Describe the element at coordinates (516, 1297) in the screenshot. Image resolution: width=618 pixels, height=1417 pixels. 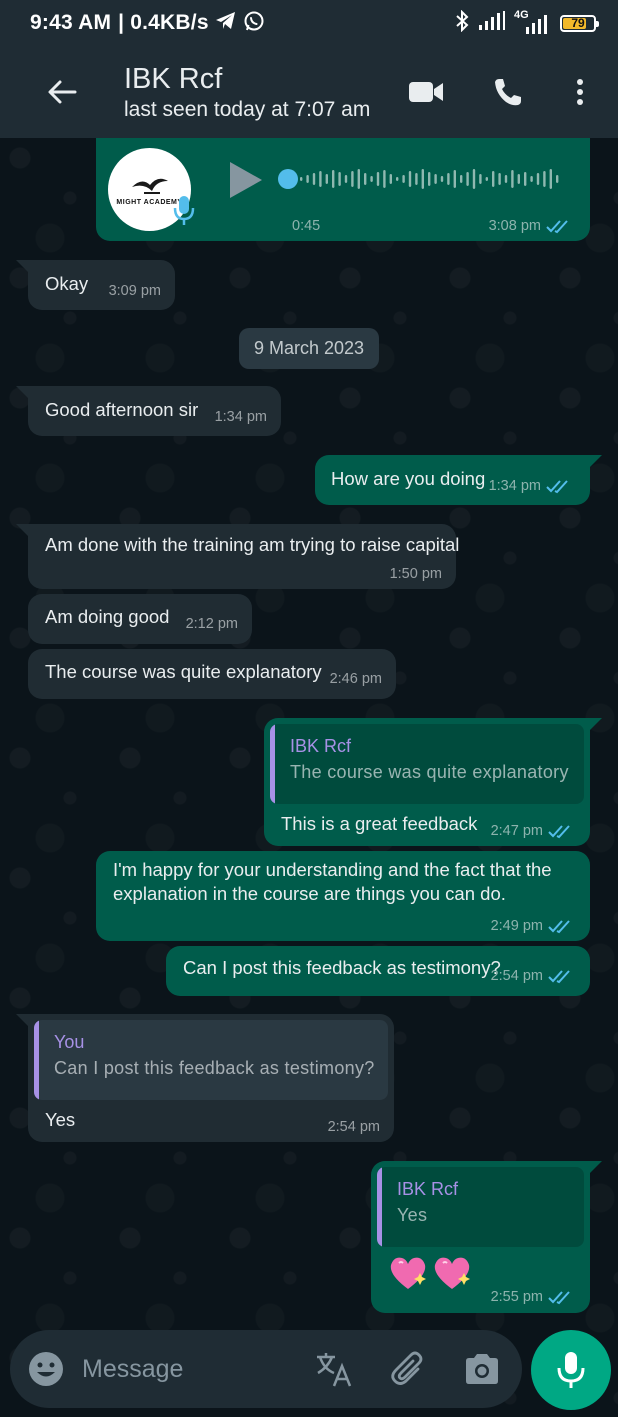
I see `message-time: 2:55 pm` at that location.